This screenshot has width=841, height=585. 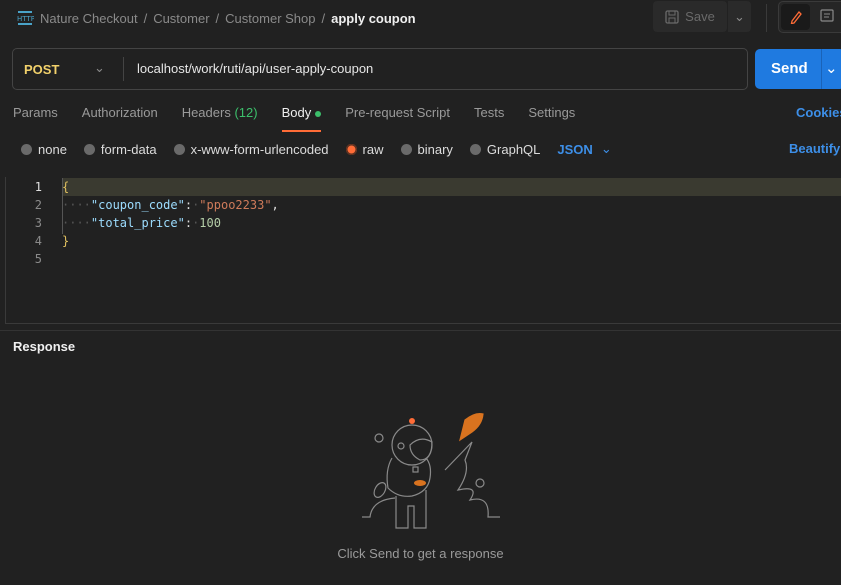 What do you see at coordinates (41, 69) in the screenshot?
I see `method-select: POST` at bounding box center [41, 69].